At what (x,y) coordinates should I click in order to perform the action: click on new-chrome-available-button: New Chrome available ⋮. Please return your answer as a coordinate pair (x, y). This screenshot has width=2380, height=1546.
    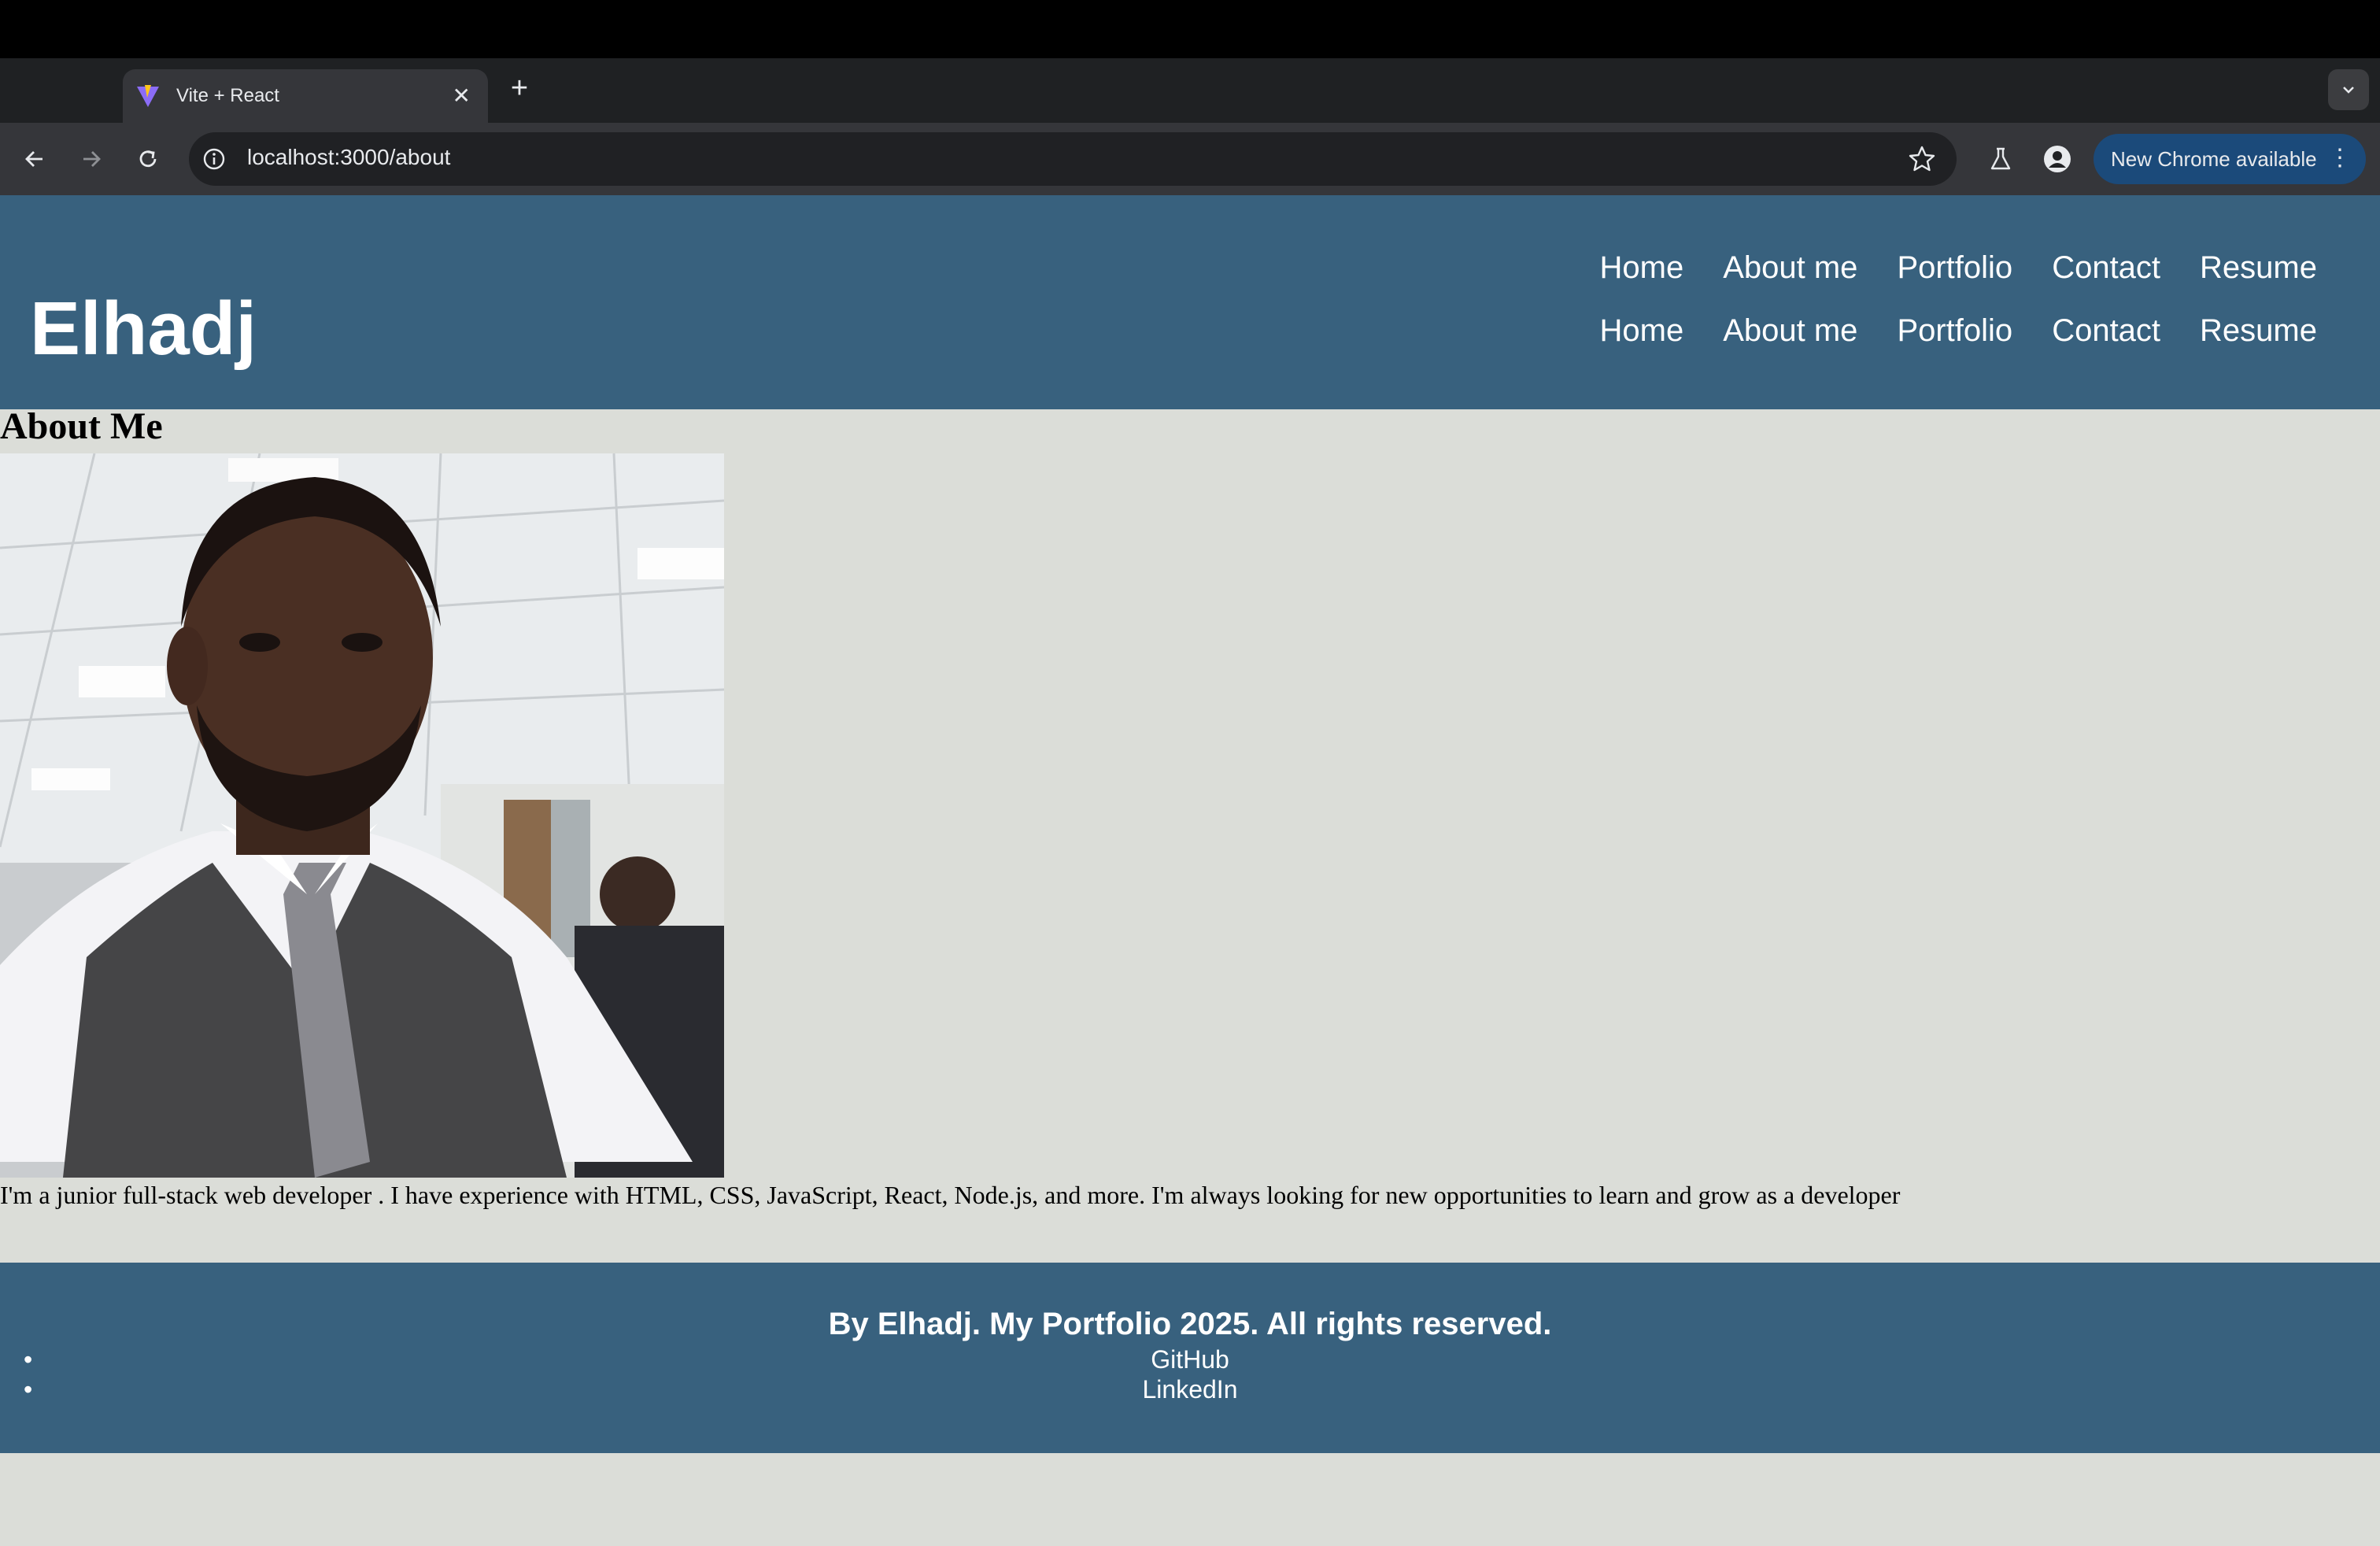
    Looking at the image, I should click on (2230, 159).